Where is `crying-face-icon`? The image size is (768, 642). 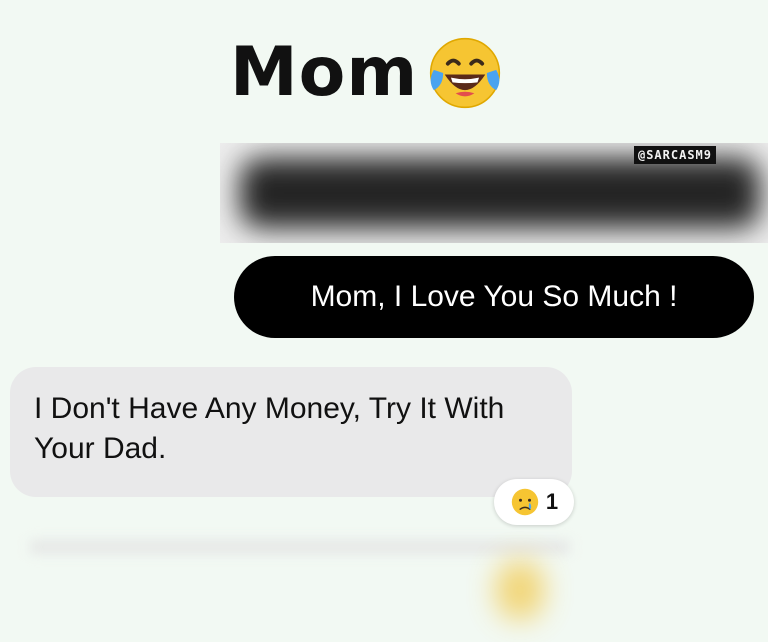
crying-face-icon is located at coordinates (525, 502).